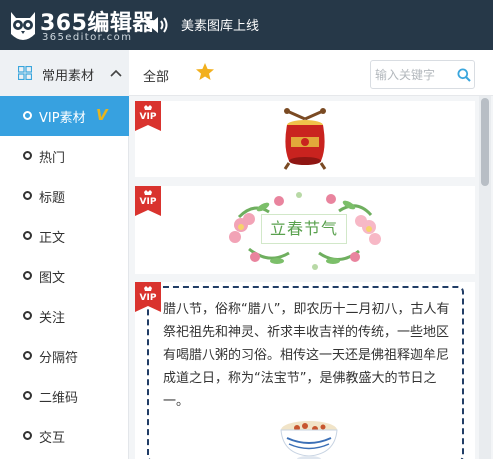 This screenshot has height=459, width=493. Describe the element at coordinates (52, 158) in the screenshot. I see `sidebar-item-label: 热门` at that location.